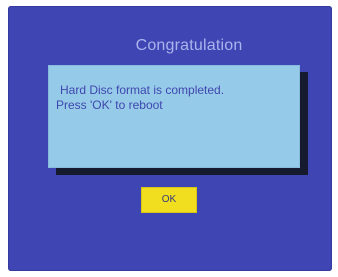  Describe the element at coordinates (142, 90) in the screenshot. I see `completion-message: Hard Disc format is completed.` at that location.